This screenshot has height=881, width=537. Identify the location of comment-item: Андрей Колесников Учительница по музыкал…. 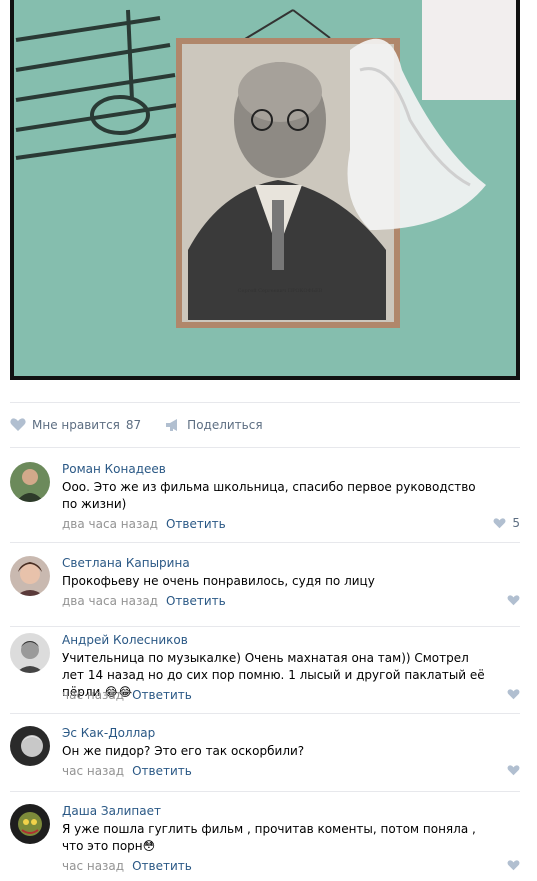
(265, 671).